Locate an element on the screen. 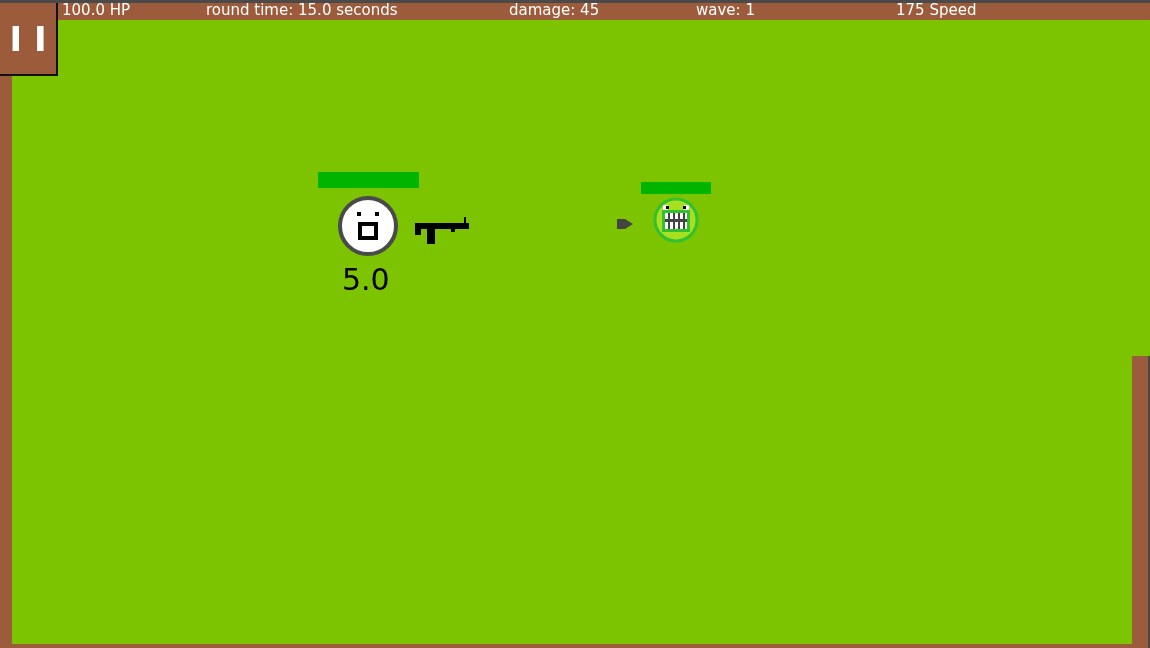  bullet-icon is located at coordinates (625, 224).